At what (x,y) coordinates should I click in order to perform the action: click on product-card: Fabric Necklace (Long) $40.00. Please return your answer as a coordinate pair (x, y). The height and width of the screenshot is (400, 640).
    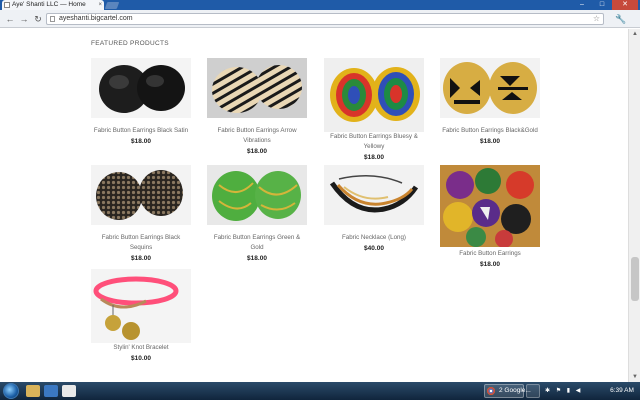
    Looking at the image, I should click on (374, 208).